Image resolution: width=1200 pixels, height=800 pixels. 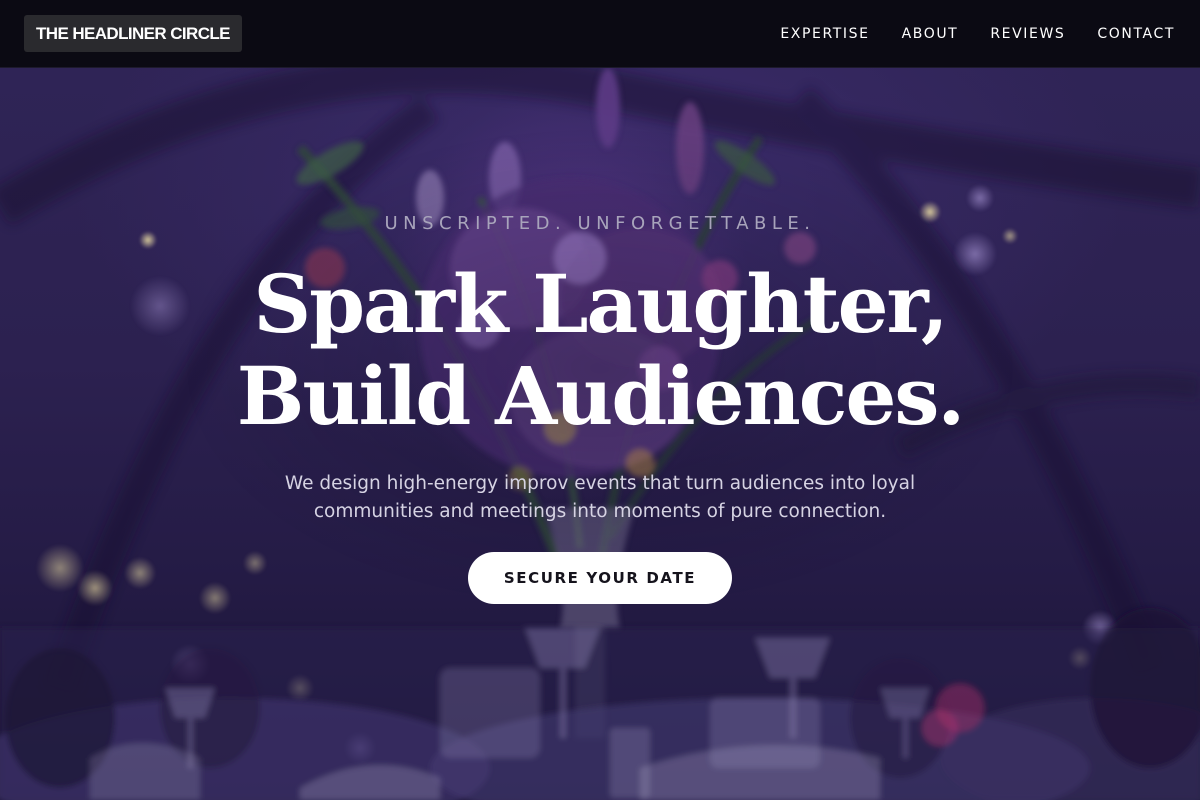 What do you see at coordinates (824, 34) in the screenshot?
I see `nav-link-expertise: EXPERTISE` at bounding box center [824, 34].